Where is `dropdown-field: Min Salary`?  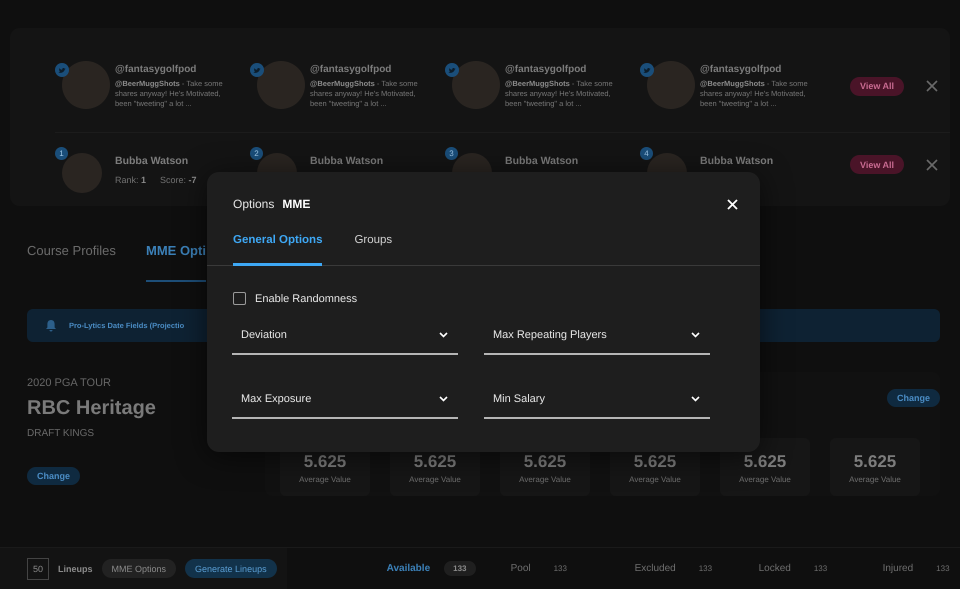 dropdown-field: Min Salary is located at coordinates (597, 400).